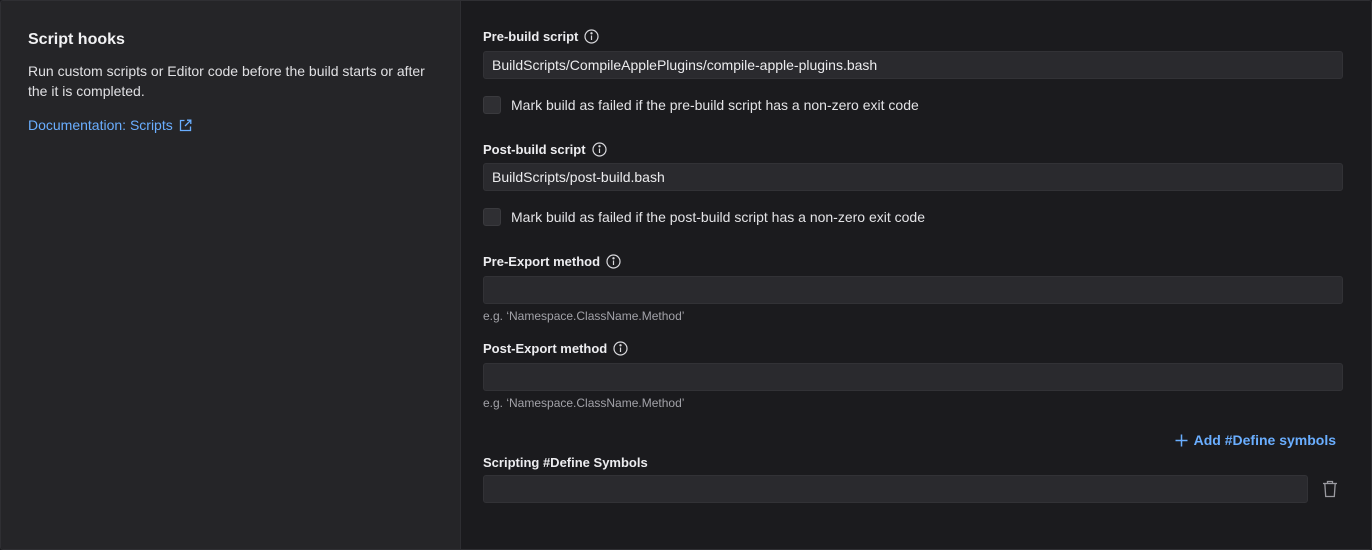 The height and width of the screenshot is (550, 1372). What do you see at coordinates (913, 65) in the screenshot?
I see `pre-build-script-input` at bounding box center [913, 65].